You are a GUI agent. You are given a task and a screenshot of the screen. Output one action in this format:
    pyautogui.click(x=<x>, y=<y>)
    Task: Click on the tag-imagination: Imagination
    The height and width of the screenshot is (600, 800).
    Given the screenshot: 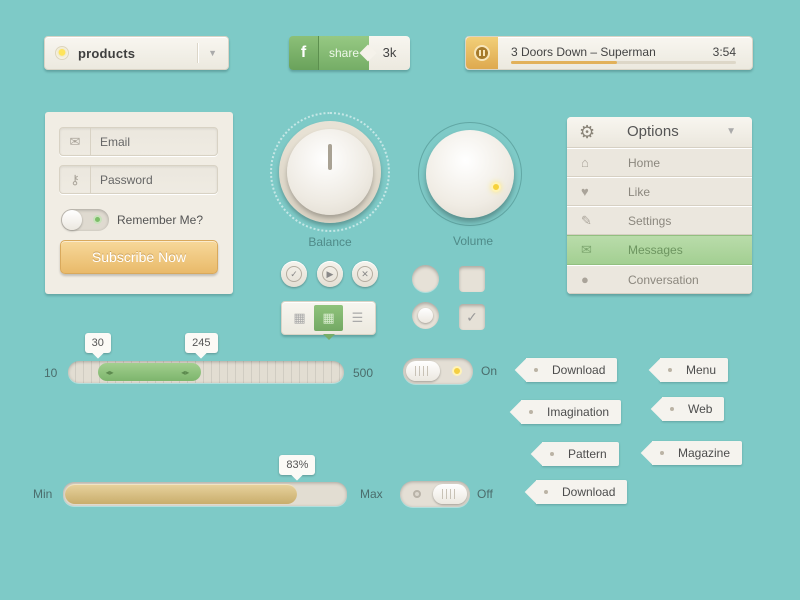 What is the action you would take?
    pyautogui.click(x=571, y=412)
    